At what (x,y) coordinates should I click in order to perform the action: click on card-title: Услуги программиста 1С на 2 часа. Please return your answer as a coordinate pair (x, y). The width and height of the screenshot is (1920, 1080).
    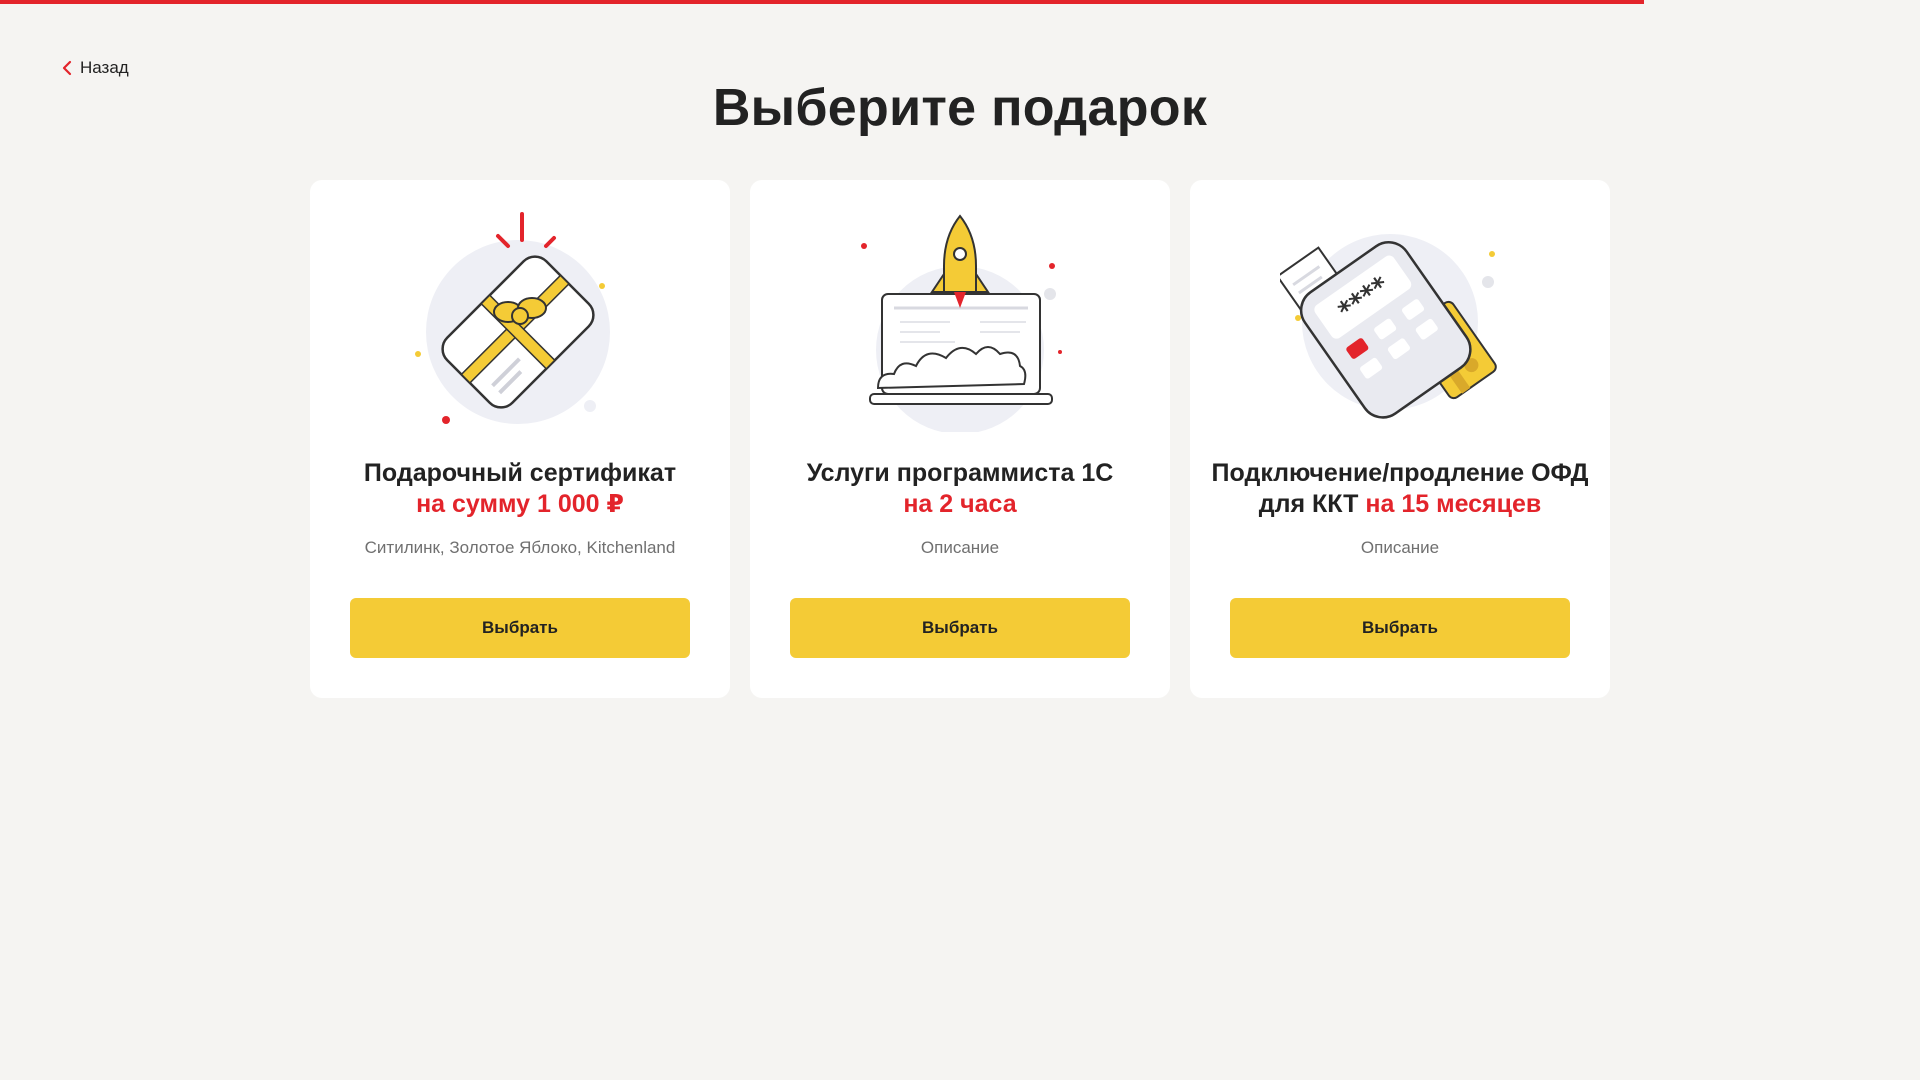
    Looking at the image, I should click on (960, 489).